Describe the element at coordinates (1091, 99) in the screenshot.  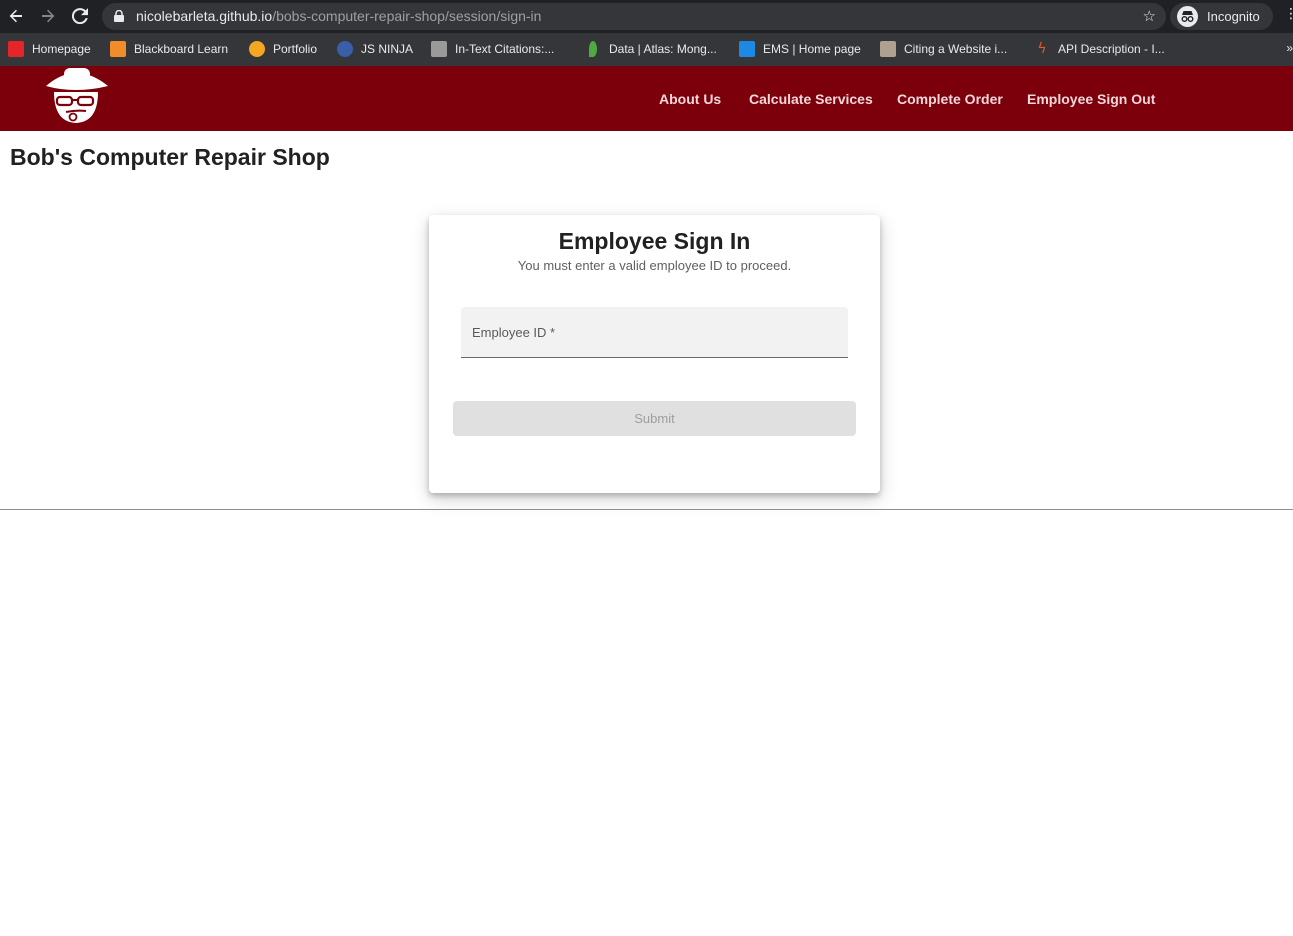
I see `nav-employee-sign-out: Employee Sign Out` at that location.